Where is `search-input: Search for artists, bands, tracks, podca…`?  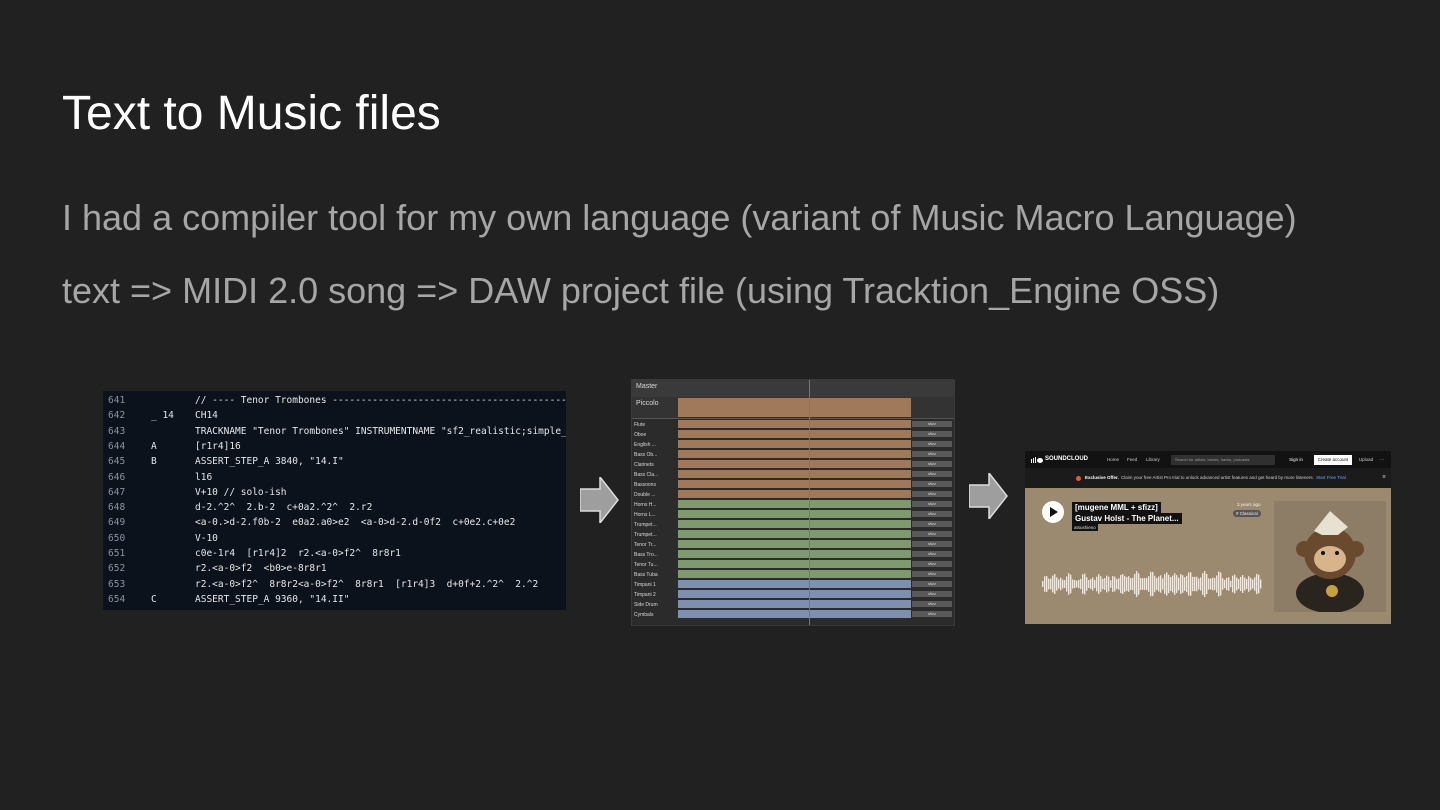 search-input: Search for artists, bands, tracks, podca… is located at coordinates (1223, 460).